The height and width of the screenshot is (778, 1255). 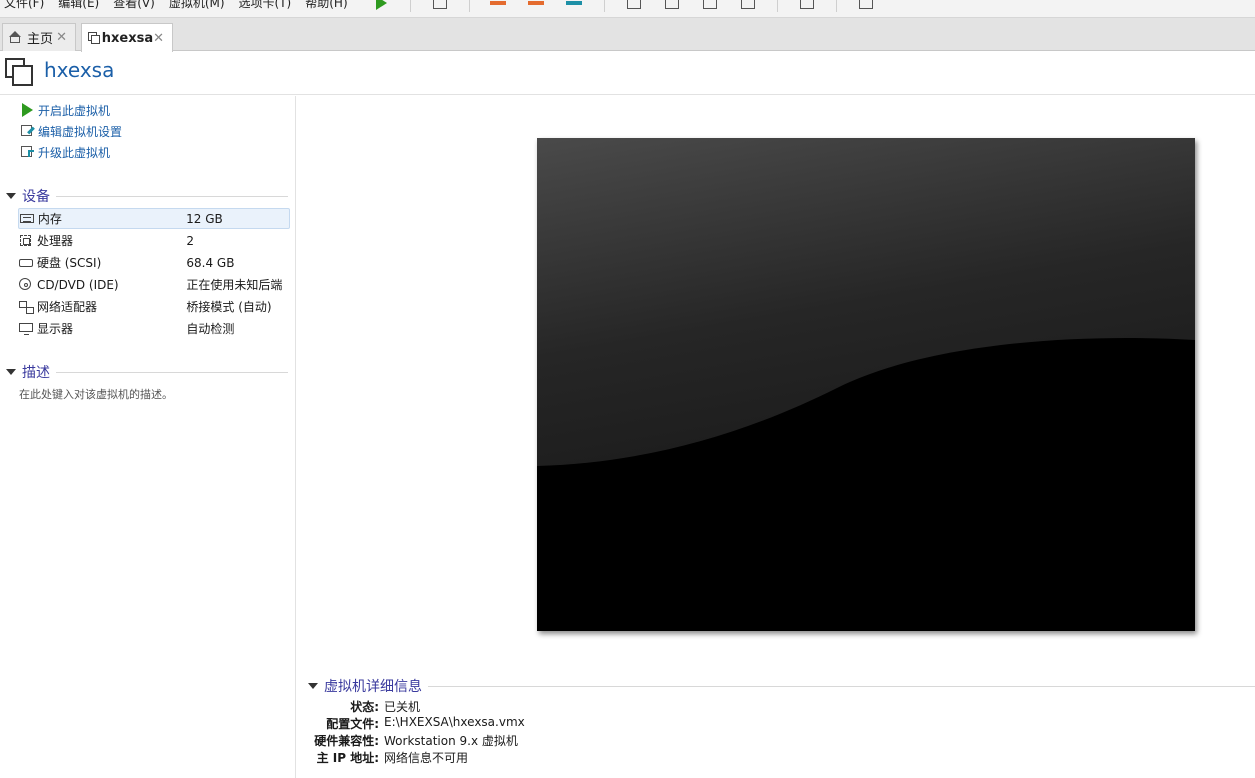 I want to click on vm-details-section-header: 虚拟机详细信息, so click(x=781, y=686).